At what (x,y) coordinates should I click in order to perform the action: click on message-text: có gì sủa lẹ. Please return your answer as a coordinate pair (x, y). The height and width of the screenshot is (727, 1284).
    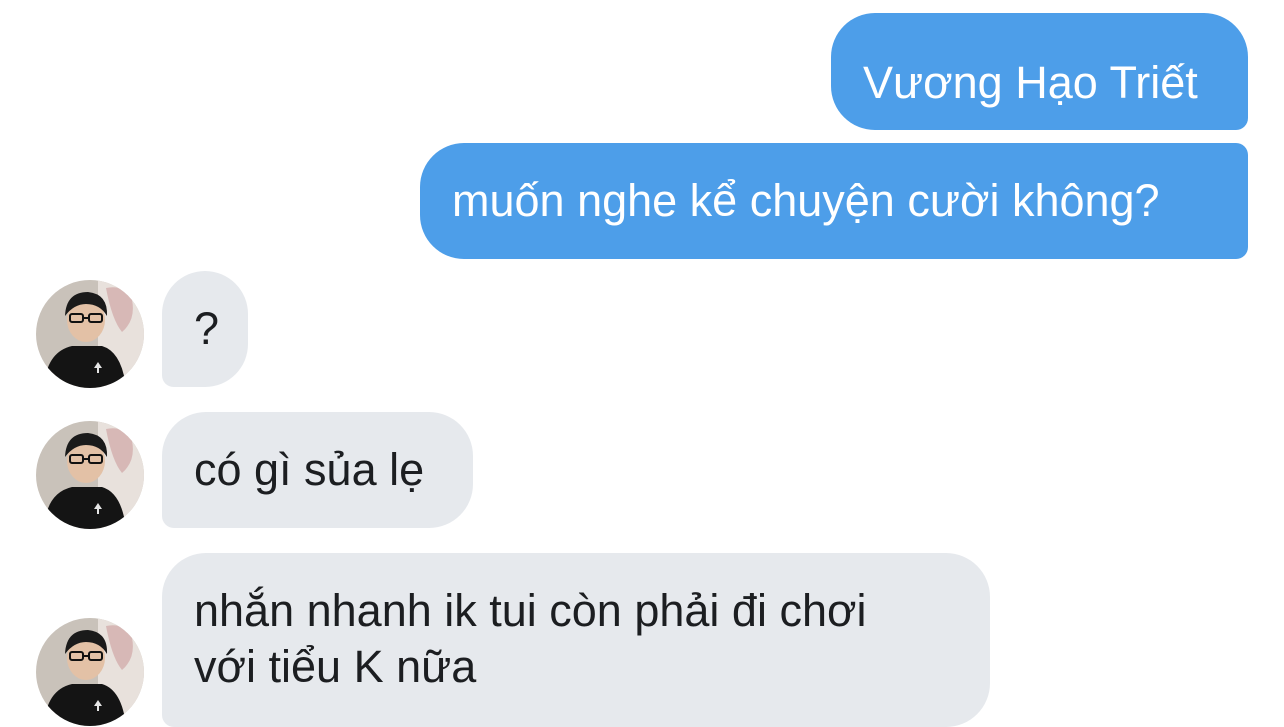
    Looking at the image, I should click on (309, 469).